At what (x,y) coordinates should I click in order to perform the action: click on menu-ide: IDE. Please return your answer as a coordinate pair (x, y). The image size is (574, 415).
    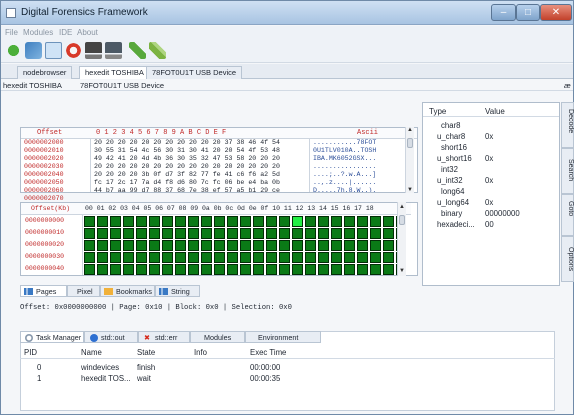
    Looking at the image, I should click on (65, 32).